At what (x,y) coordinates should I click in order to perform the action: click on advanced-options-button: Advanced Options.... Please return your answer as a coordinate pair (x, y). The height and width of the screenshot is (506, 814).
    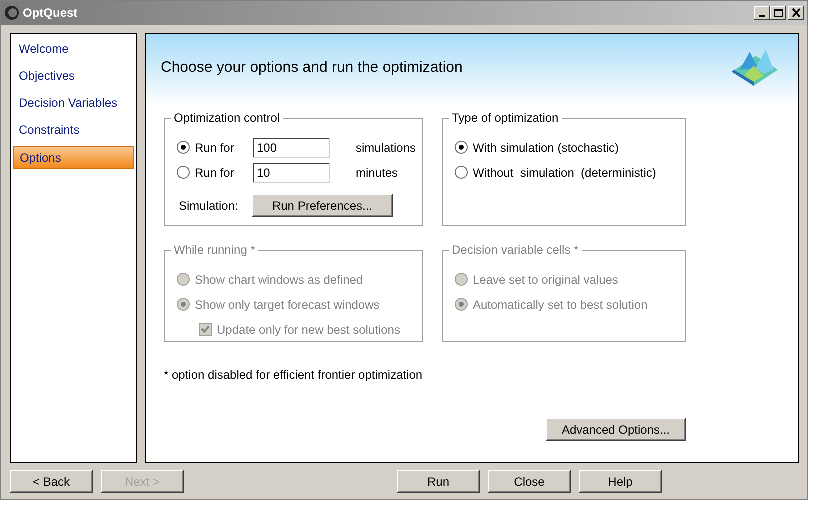
    Looking at the image, I should click on (616, 429).